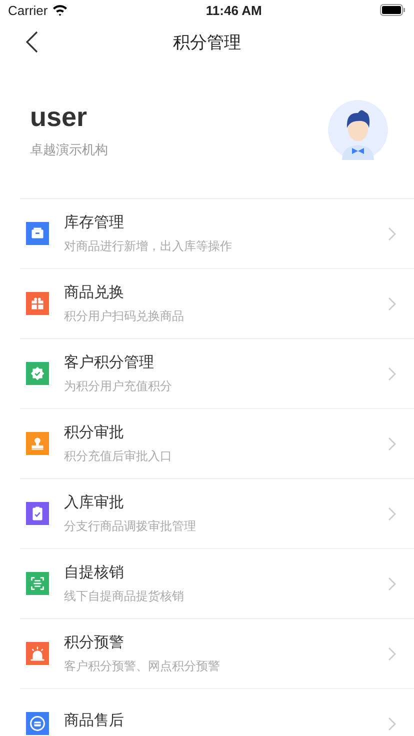  Describe the element at coordinates (358, 130) in the screenshot. I see `avatar-icon` at that location.